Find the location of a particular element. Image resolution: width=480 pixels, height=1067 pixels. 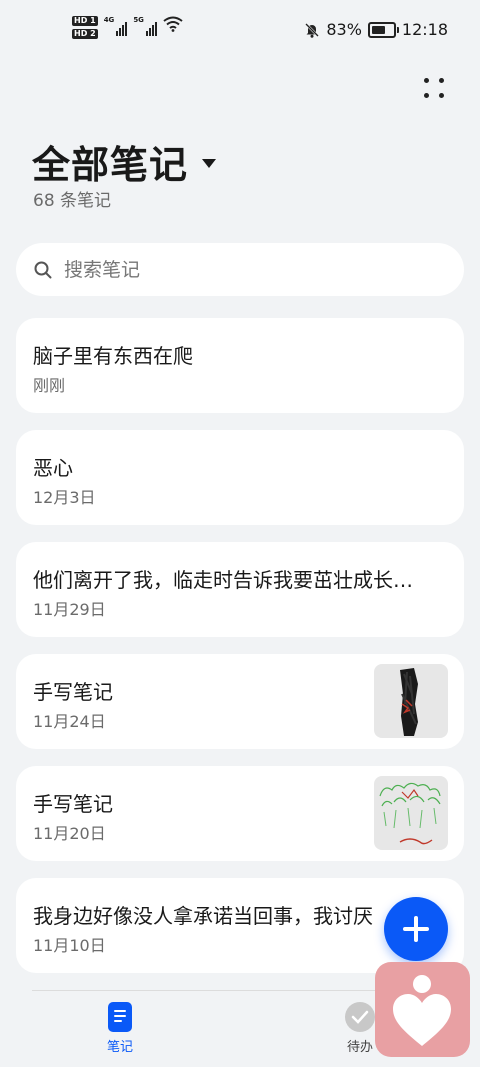

hd-badge-1: HD 1 is located at coordinates (85, 21).